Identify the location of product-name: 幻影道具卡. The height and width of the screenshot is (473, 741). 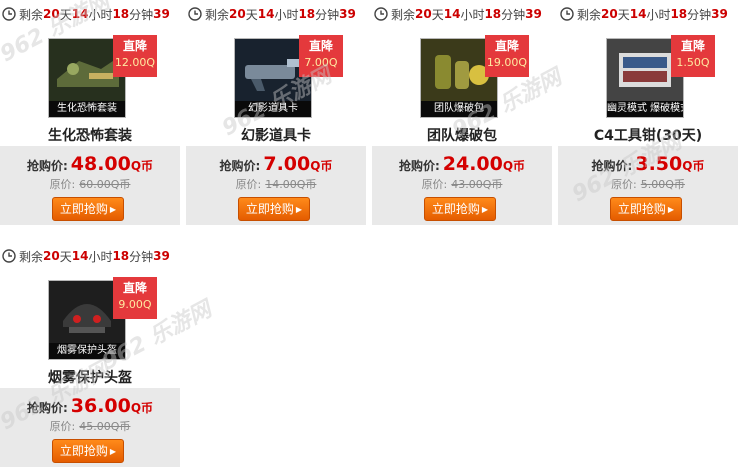
(276, 135).